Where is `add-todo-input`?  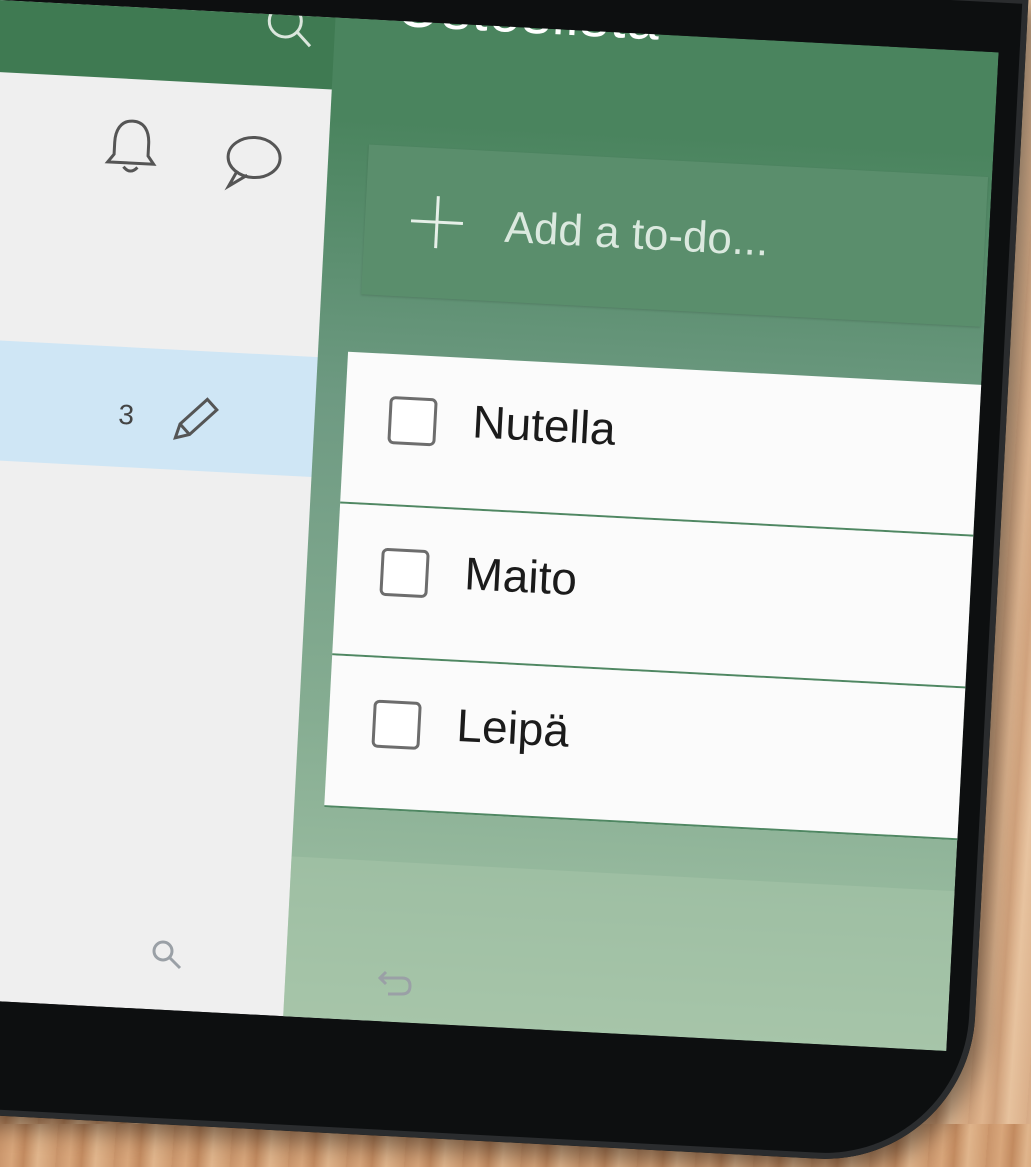 add-todo-input is located at coordinates (714, 238).